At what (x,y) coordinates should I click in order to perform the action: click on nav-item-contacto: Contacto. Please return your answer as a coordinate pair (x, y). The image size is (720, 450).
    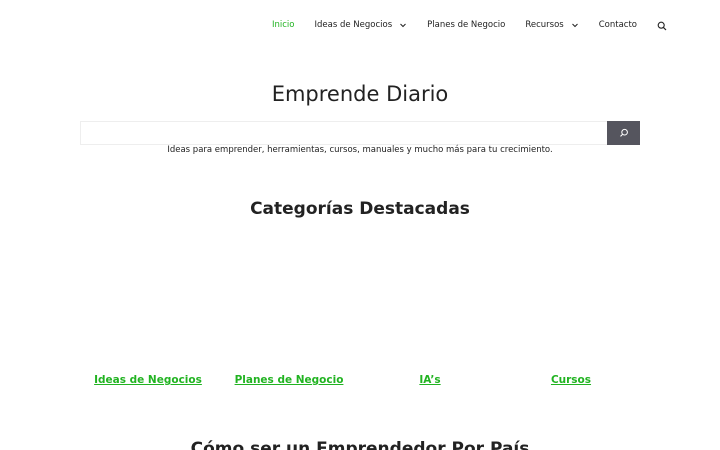
    Looking at the image, I should click on (618, 25).